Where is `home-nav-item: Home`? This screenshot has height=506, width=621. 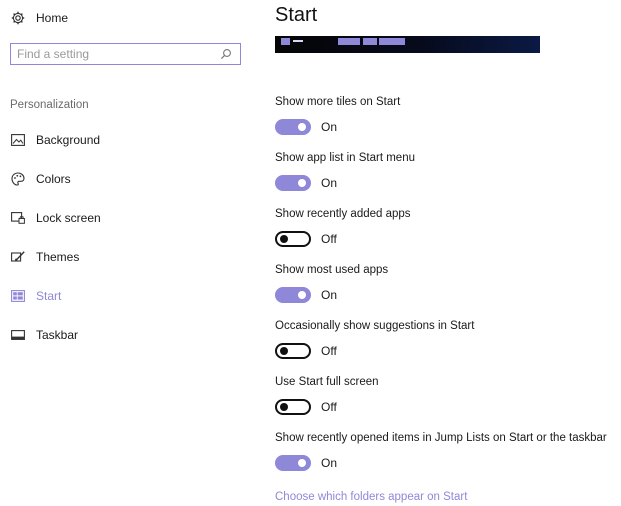
home-nav-item: Home is located at coordinates (39, 18).